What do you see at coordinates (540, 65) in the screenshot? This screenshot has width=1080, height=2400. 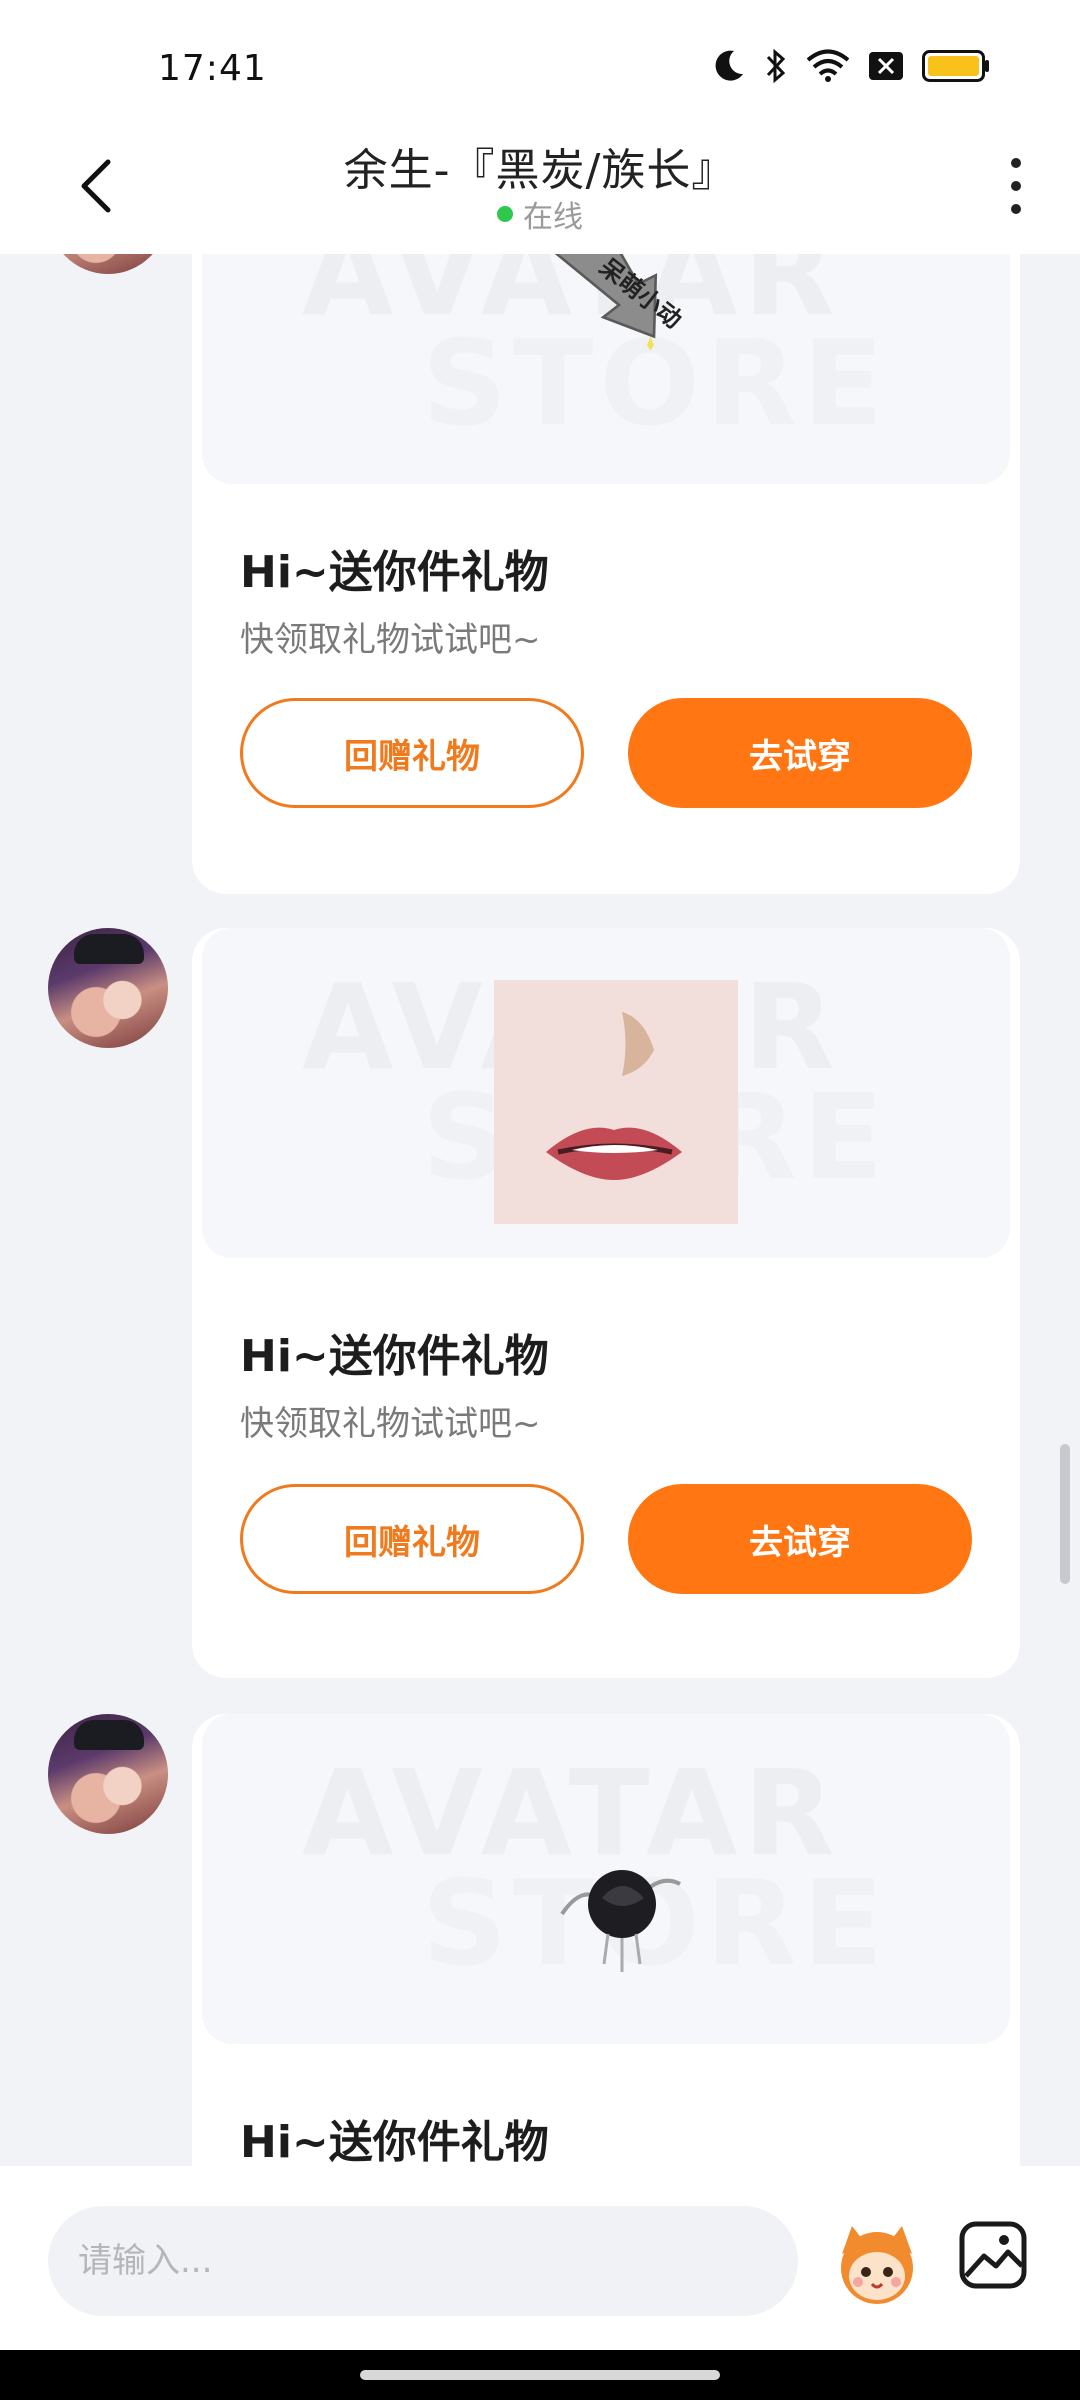 I see `status-bar: 17:41` at bounding box center [540, 65].